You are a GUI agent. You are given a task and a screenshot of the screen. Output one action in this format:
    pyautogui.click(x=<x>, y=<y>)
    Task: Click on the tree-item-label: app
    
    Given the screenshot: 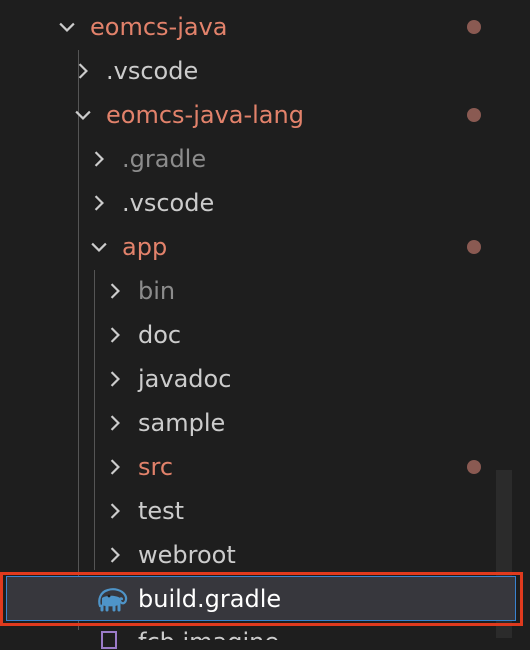 What is the action you would take?
    pyautogui.click(x=145, y=247)
    